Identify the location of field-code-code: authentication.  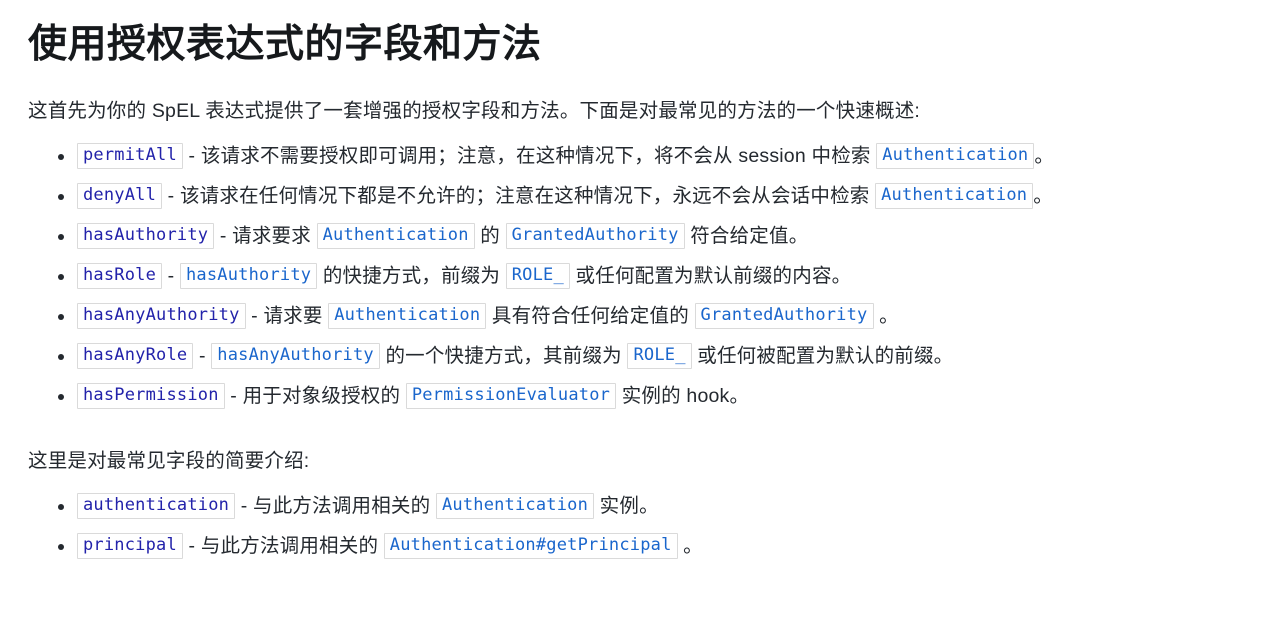
(156, 505).